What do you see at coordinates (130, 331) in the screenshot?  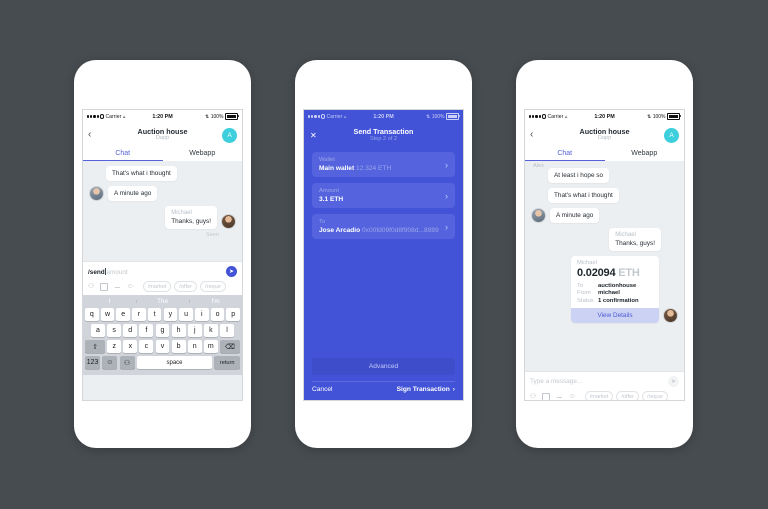 I see `key-d: d` at bounding box center [130, 331].